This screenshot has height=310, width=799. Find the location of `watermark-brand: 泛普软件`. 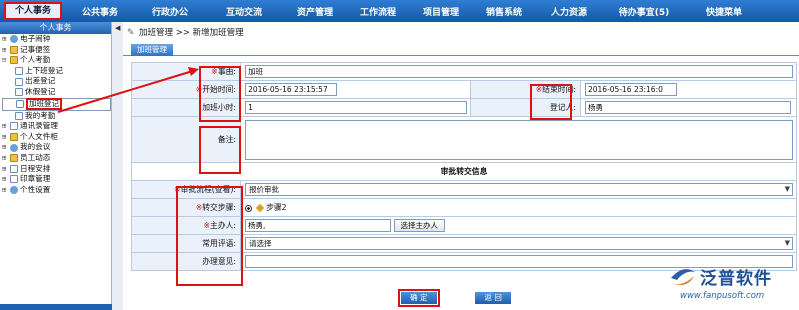

watermark-brand: 泛普软件 is located at coordinates (736, 279).